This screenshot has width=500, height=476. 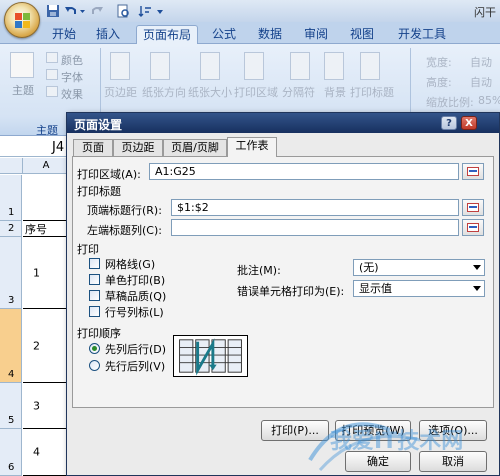 What do you see at coordinates (298, 92) in the screenshot?
I see `breaks-button: 分隔符` at bounding box center [298, 92].